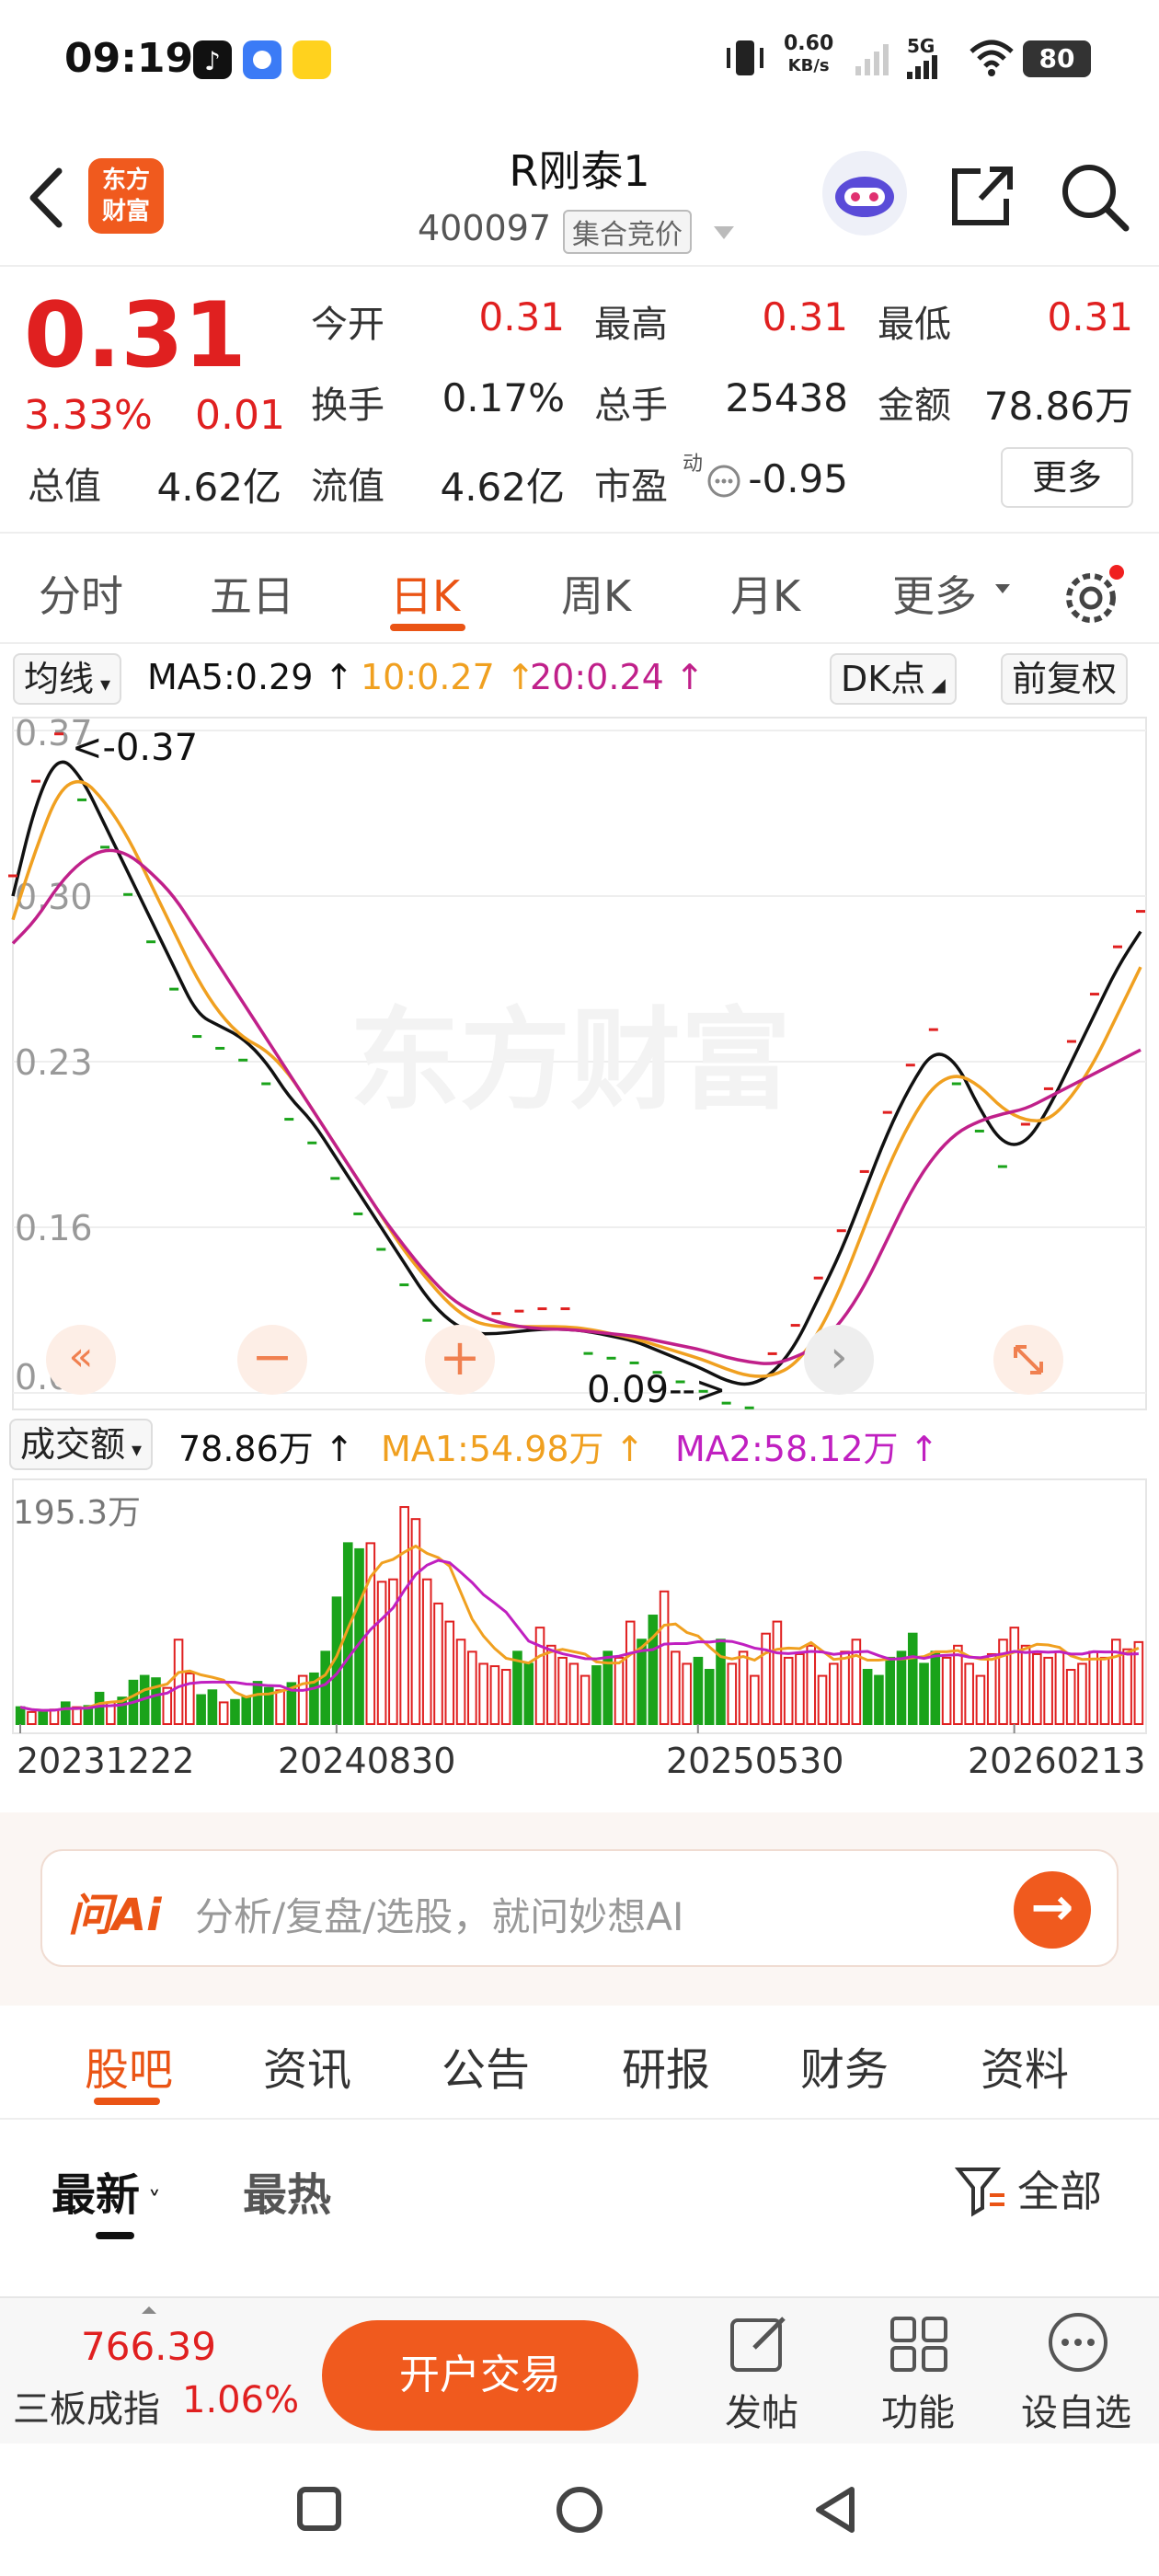 The height and width of the screenshot is (2576, 1159). Describe the element at coordinates (1025, 2065) in the screenshot. I see `tab-profile: 资料` at that location.